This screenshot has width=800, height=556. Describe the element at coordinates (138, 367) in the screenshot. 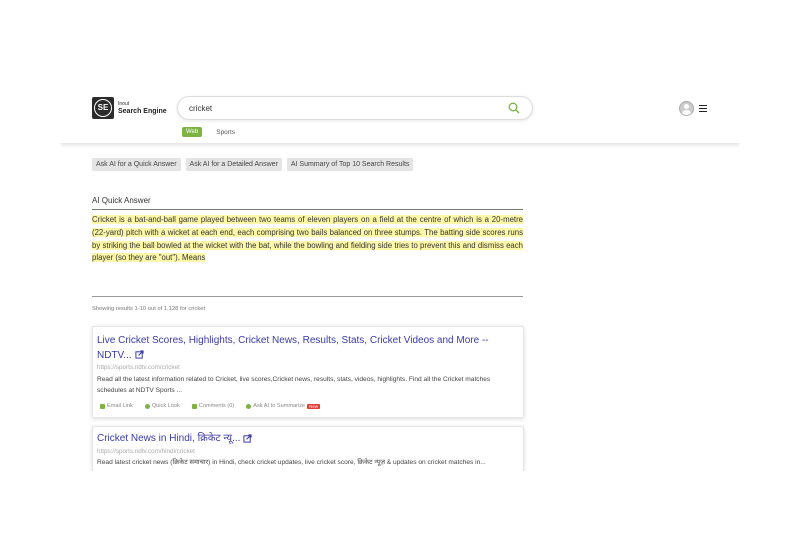

I see `result-url: https://sports.ndtv.com/cricket` at that location.